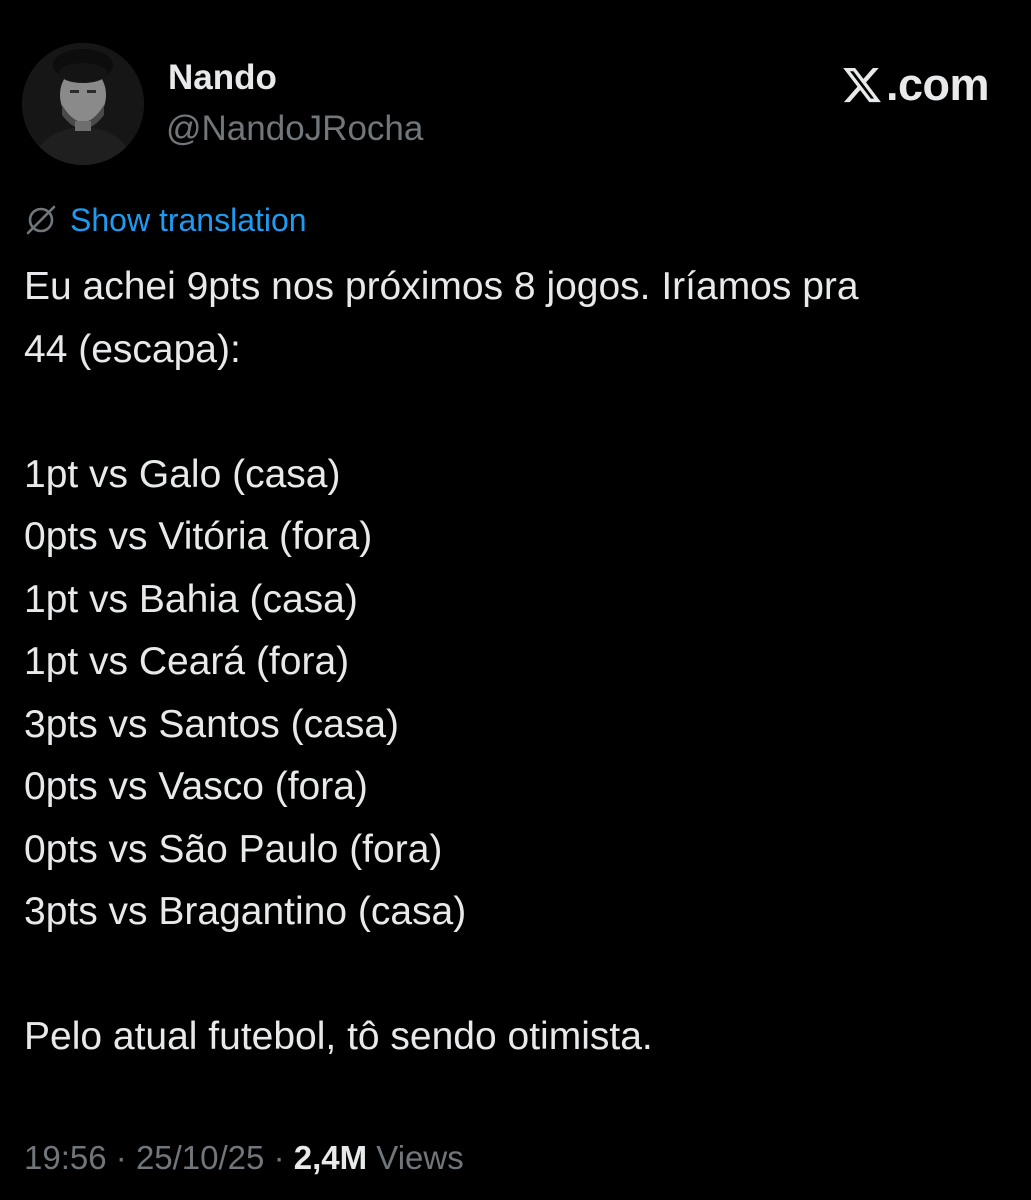 This screenshot has height=1200, width=1031. Describe the element at coordinates (245, 911) in the screenshot. I see `game-line: 3pts vs Bragantino (casa)` at that location.